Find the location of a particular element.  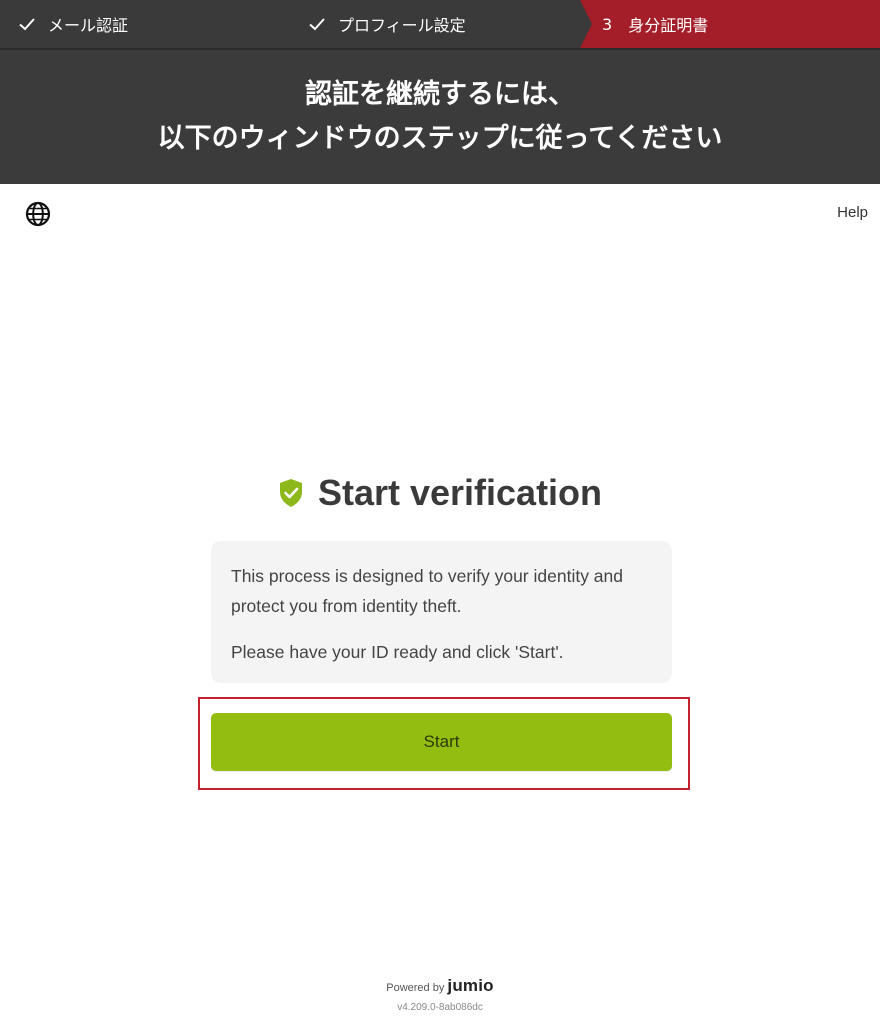

title-row: Start verification is located at coordinates (440, 493).